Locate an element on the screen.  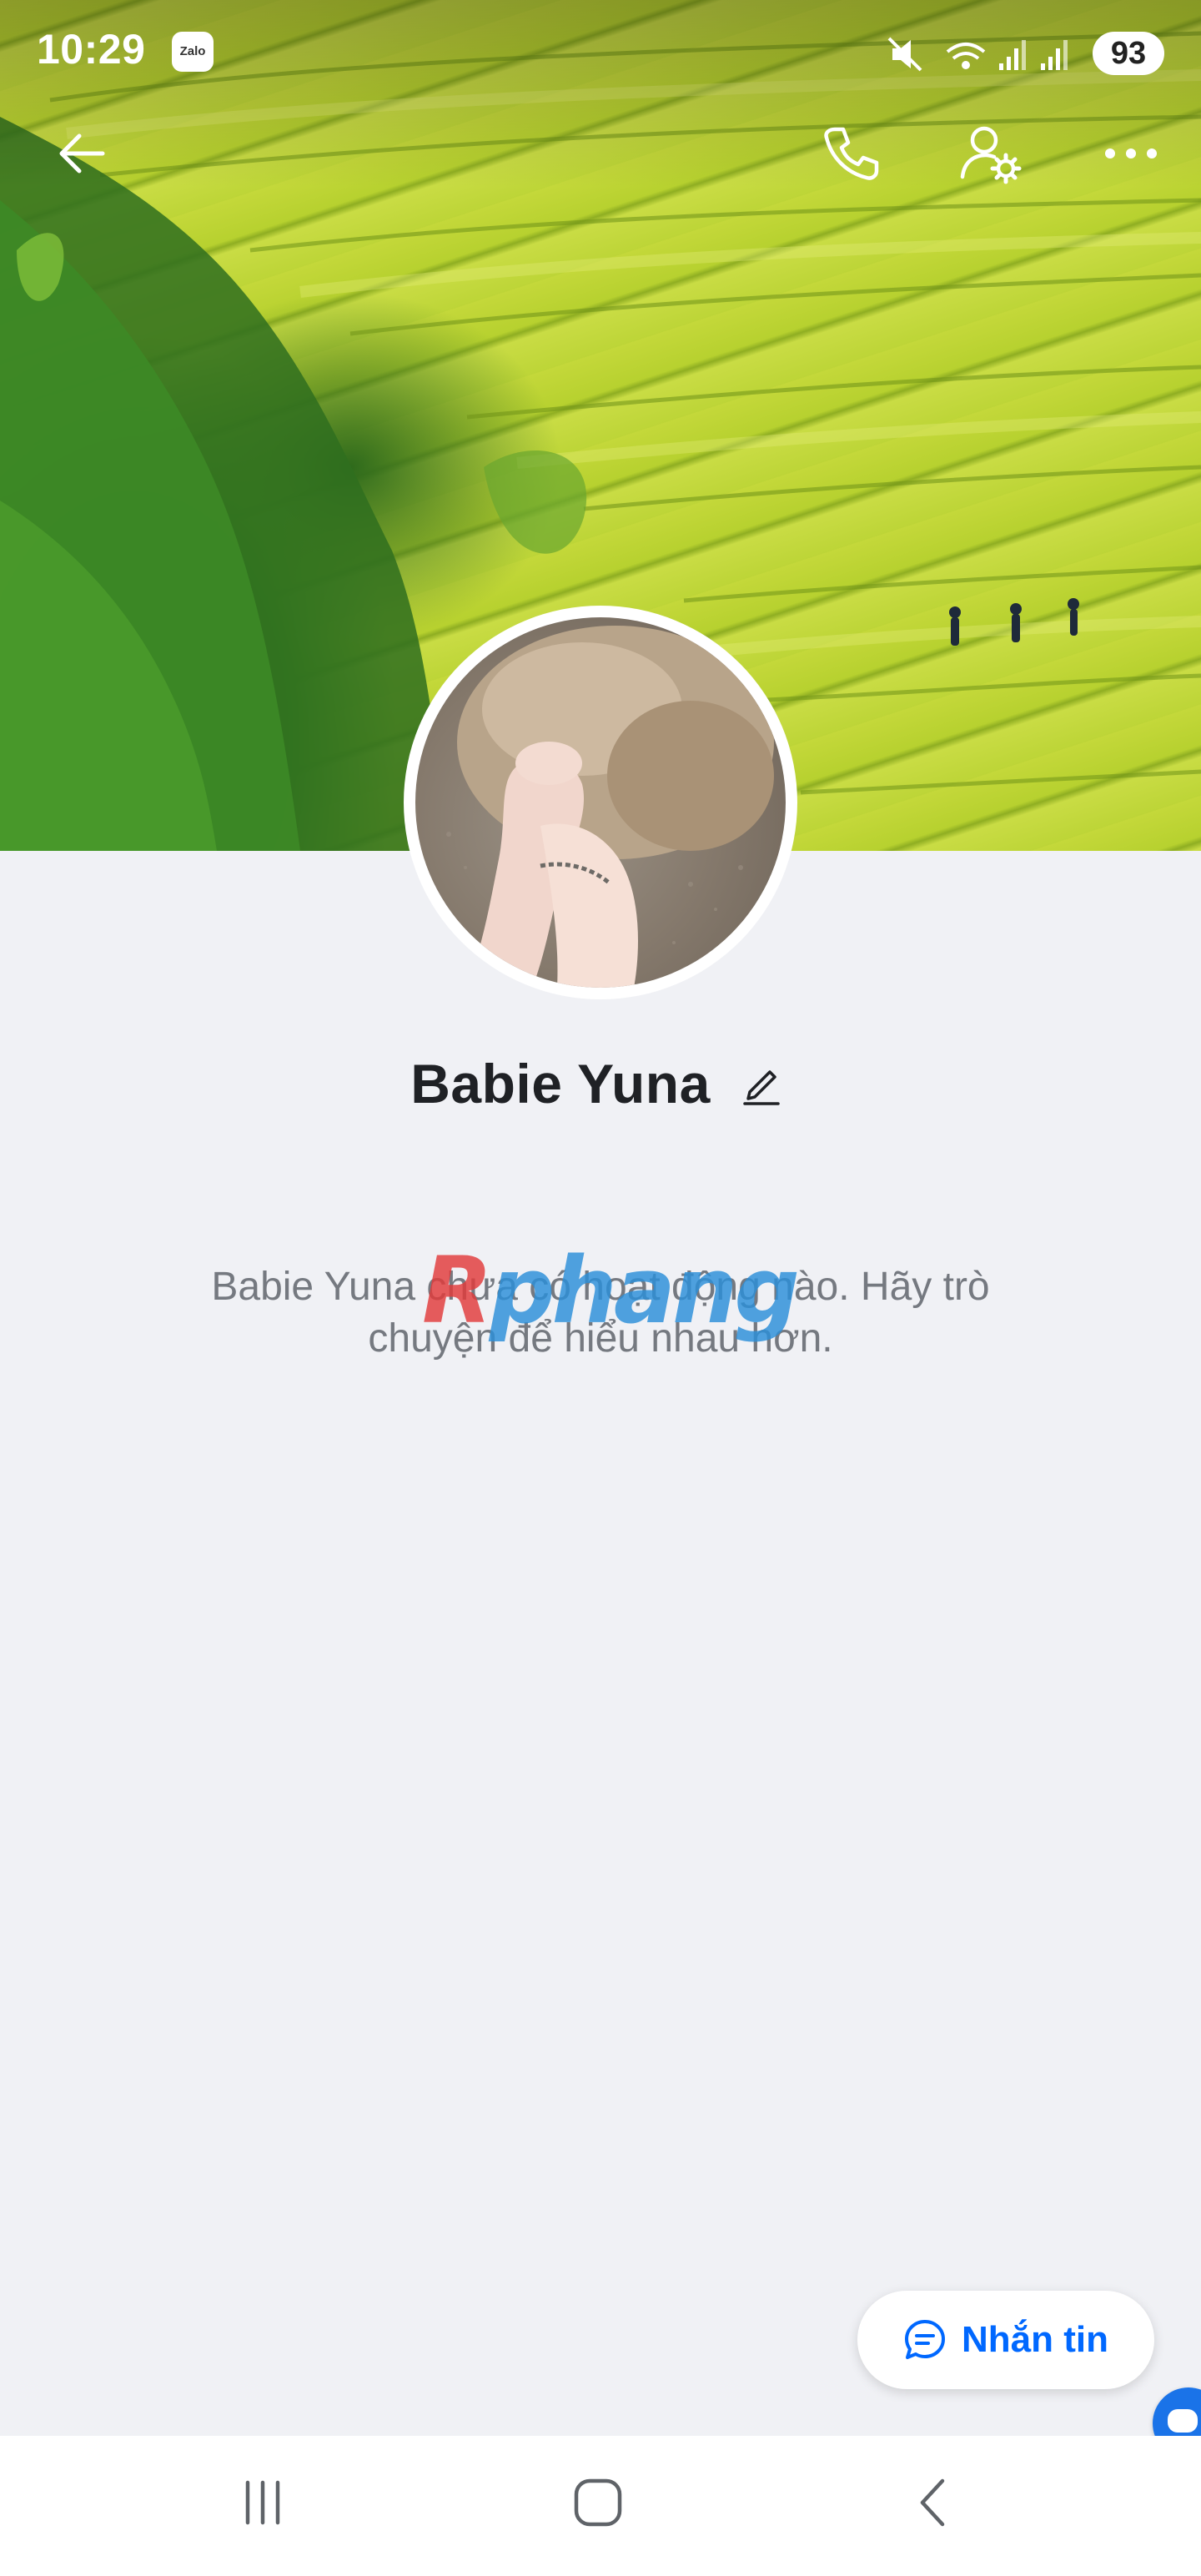
home-icon is located at coordinates (598, 2502).